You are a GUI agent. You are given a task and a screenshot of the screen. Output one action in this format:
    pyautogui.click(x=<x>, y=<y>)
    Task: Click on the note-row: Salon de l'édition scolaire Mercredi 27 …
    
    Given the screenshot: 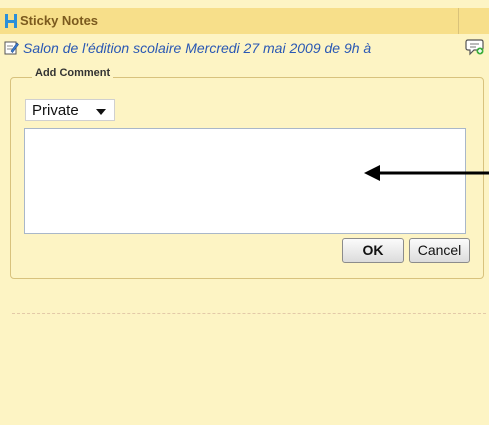 What is the action you would take?
    pyautogui.click(x=244, y=48)
    